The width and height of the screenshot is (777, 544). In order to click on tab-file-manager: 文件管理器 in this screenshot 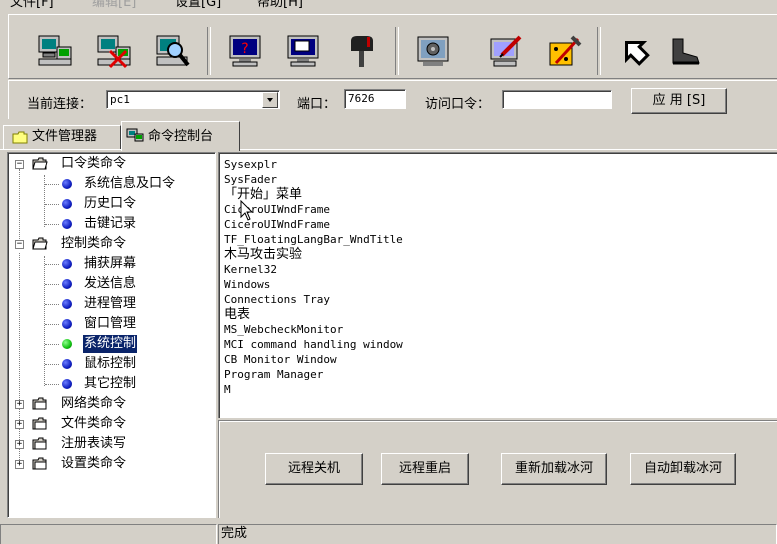, I will do `click(62, 137)`.